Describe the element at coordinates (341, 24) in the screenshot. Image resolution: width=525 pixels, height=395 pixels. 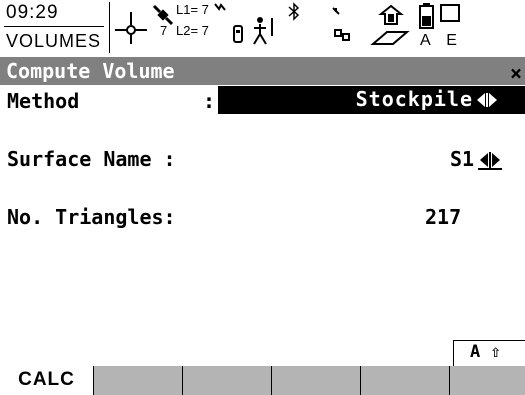
I see `link-icon` at that location.